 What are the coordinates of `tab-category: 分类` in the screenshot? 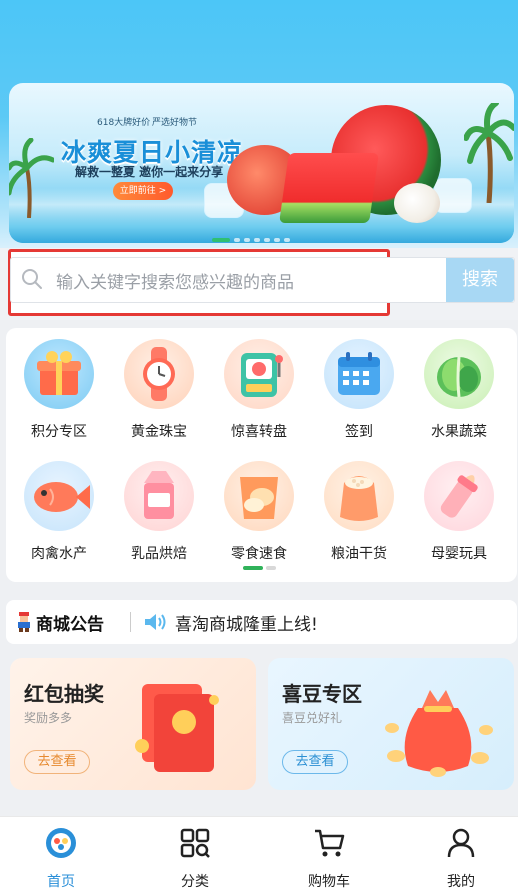 It's located at (195, 858).